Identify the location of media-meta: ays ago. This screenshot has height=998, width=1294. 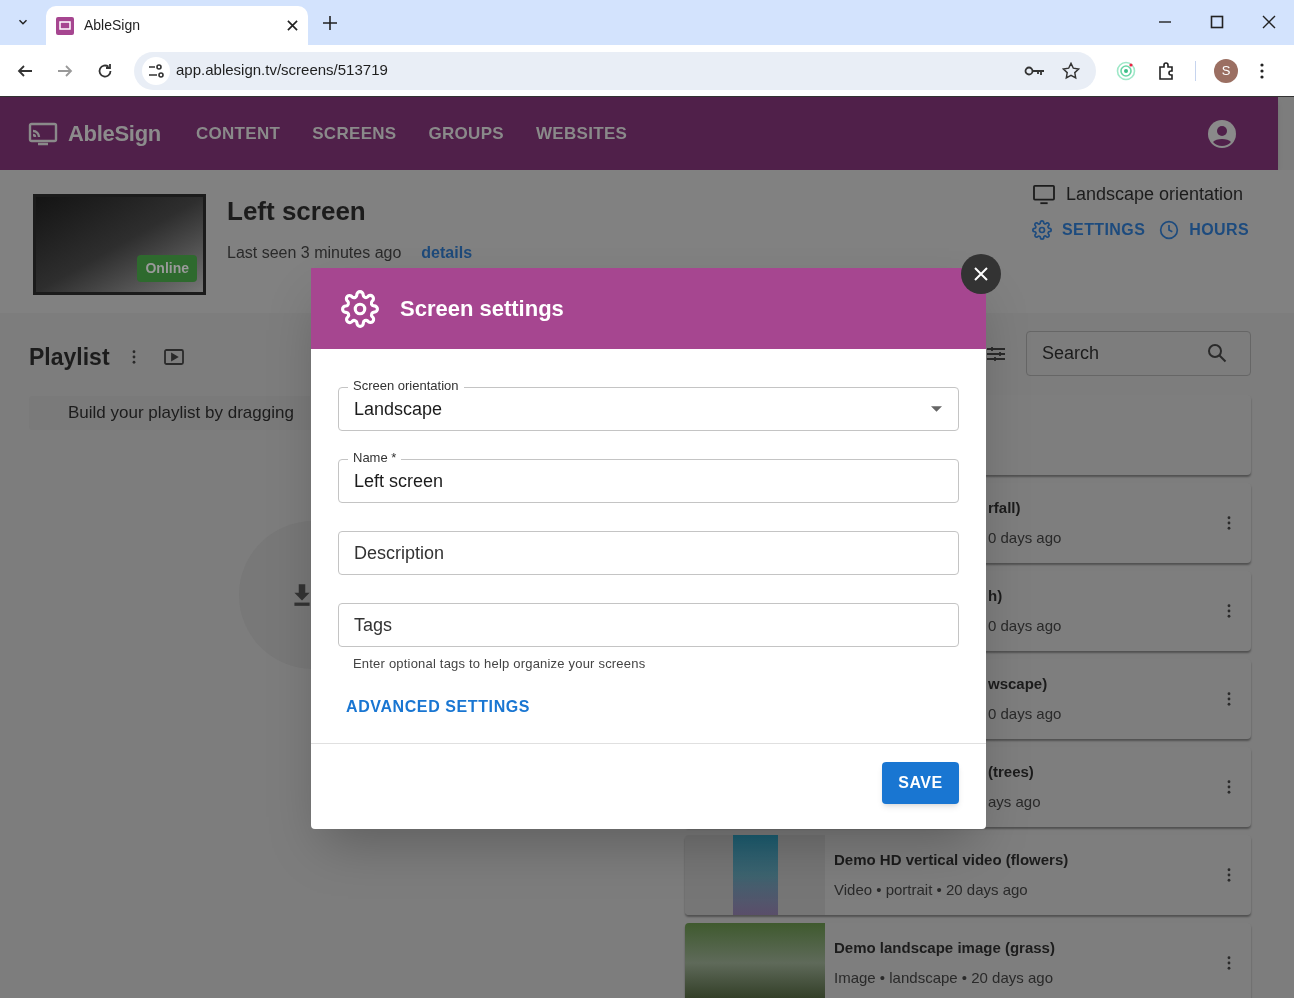
(1015, 801).